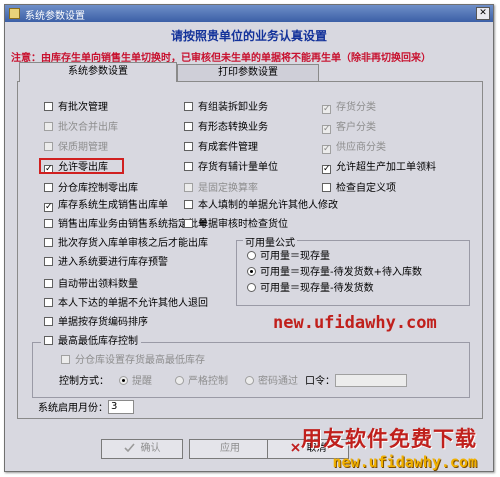 Image resolution: width=500 pixels, height=477 pixels. What do you see at coordinates (371, 380) in the screenshot?
I see `password-input` at bounding box center [371, 380].